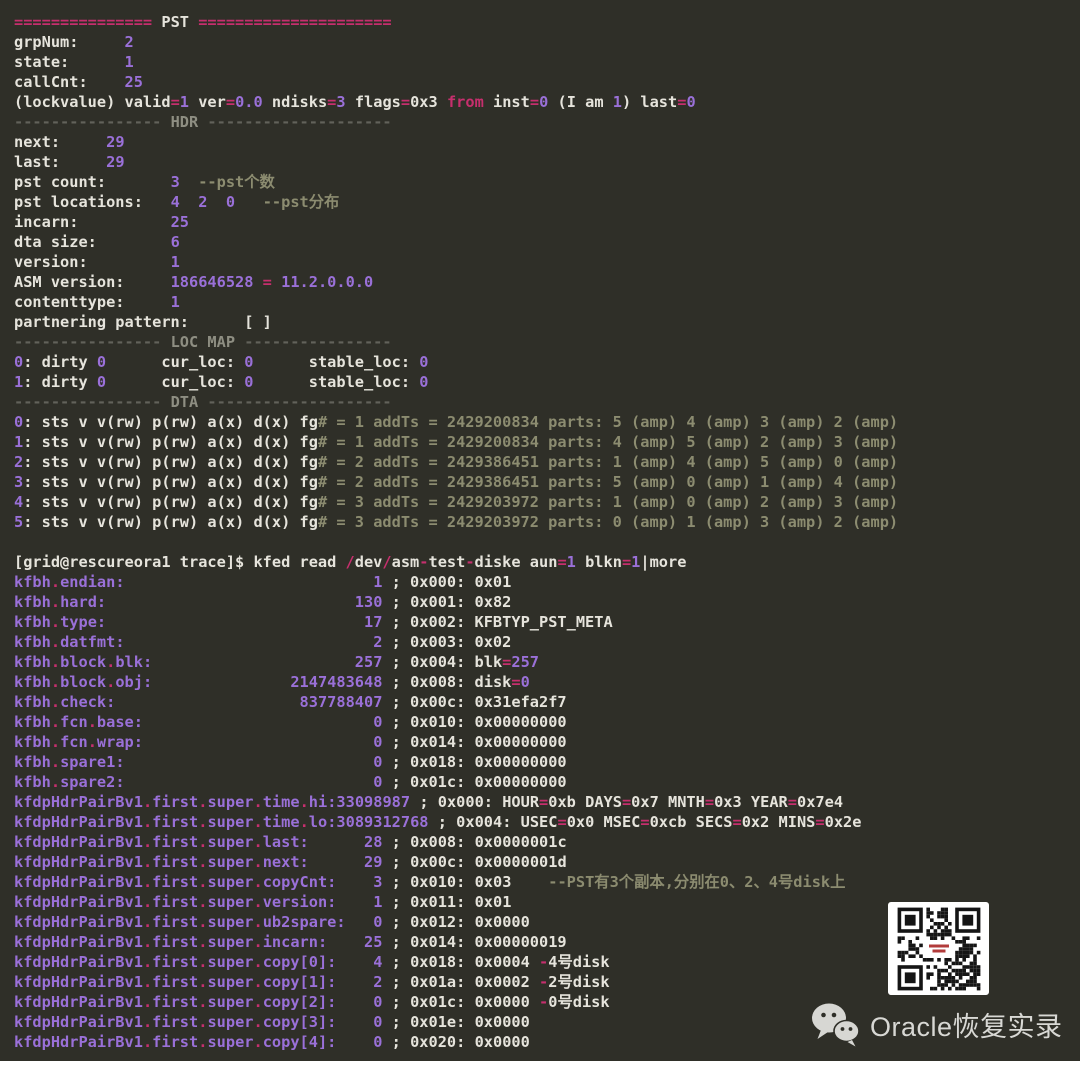 This screenshot has height=1076, width=1080. What do you see at coordinates (175, 242) in the screenshot?
I see `text-run: 6` at bounding box center [175, 242].